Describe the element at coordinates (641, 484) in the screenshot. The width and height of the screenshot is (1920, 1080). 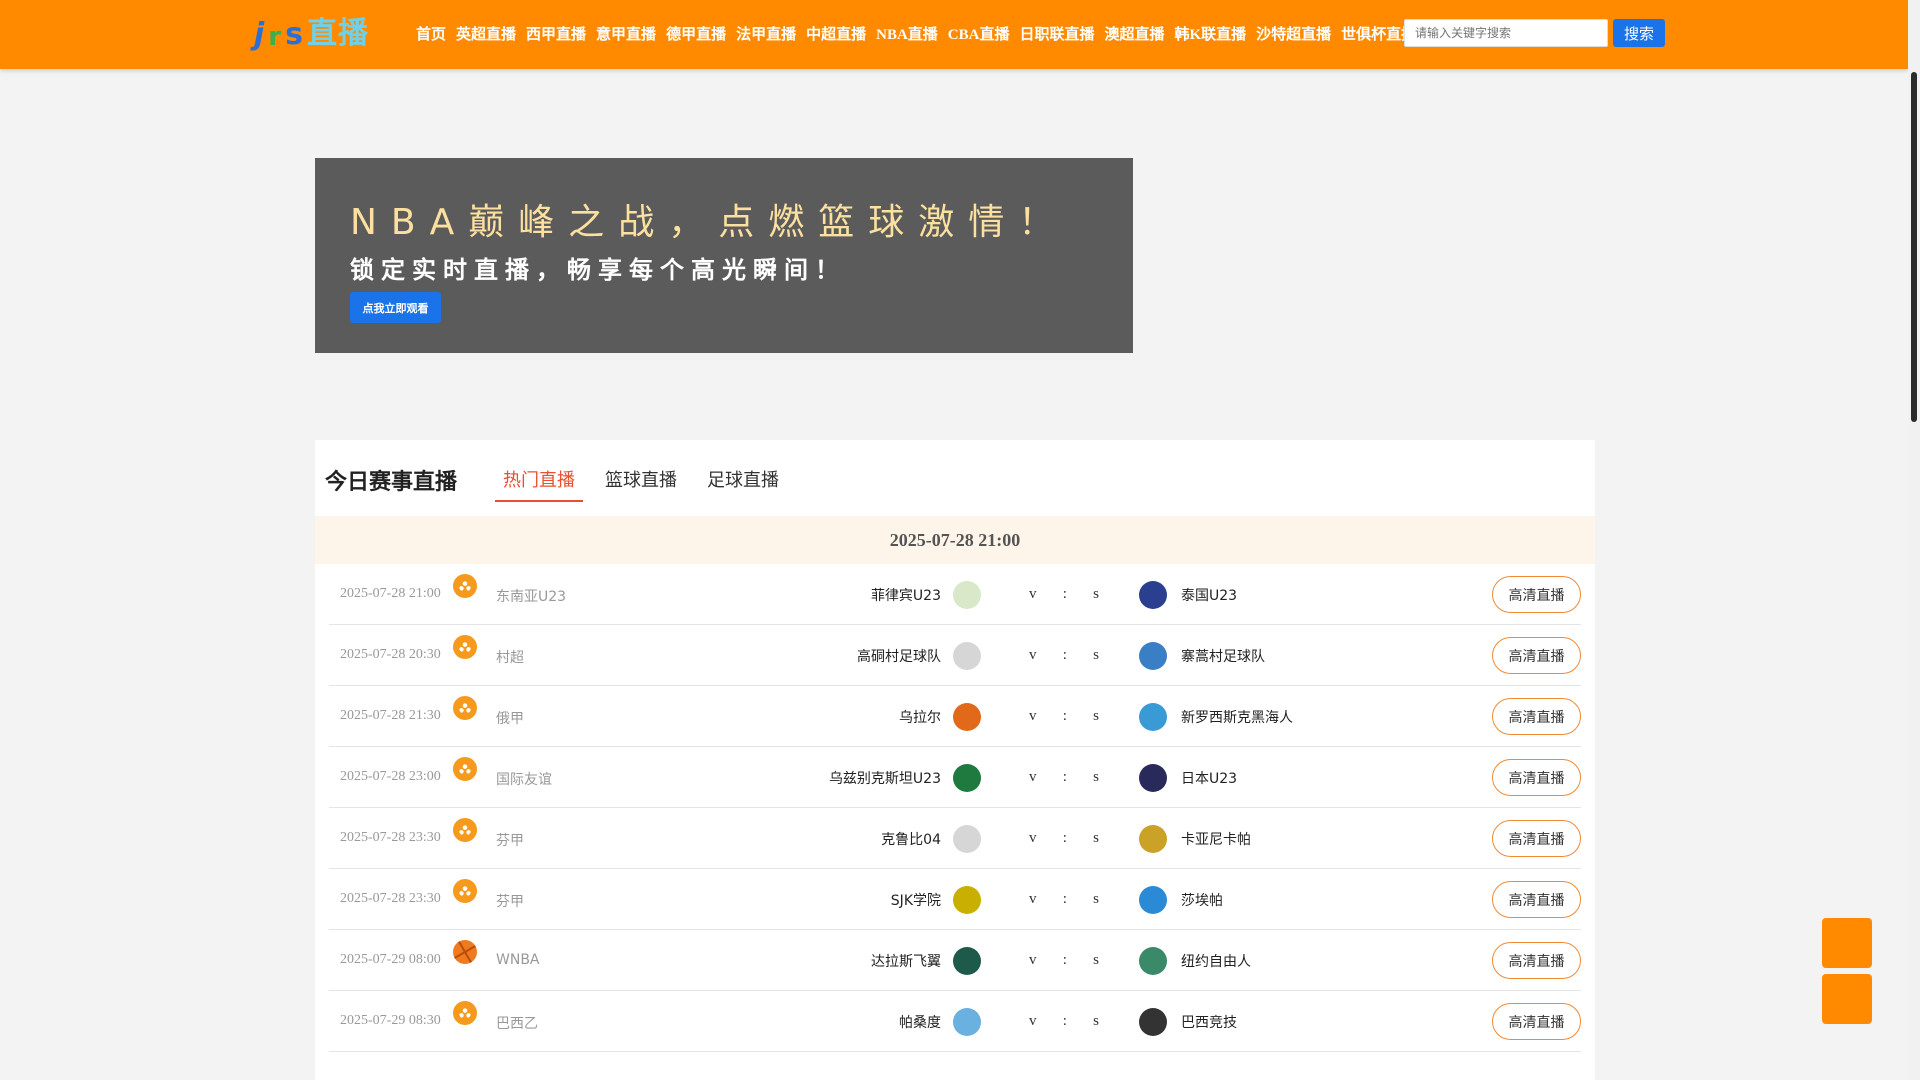
I see `tab-basketball: 篮球直播` at that location.